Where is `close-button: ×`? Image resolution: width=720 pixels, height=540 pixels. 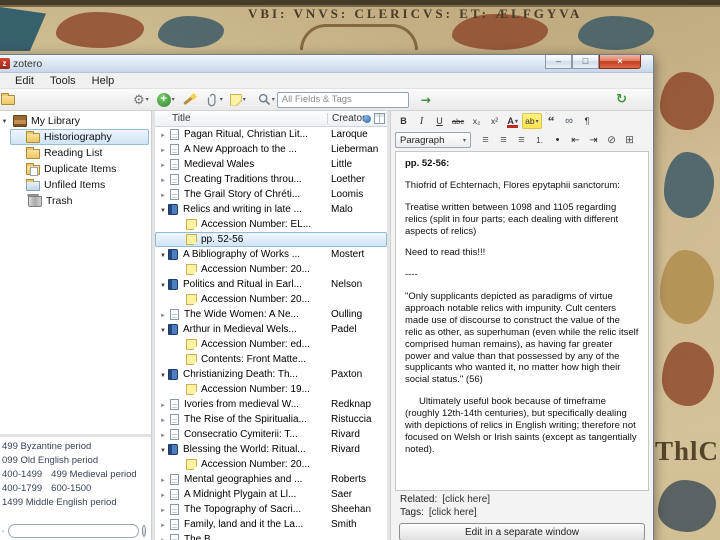 close-button: × is located at coordinates (620, 62).